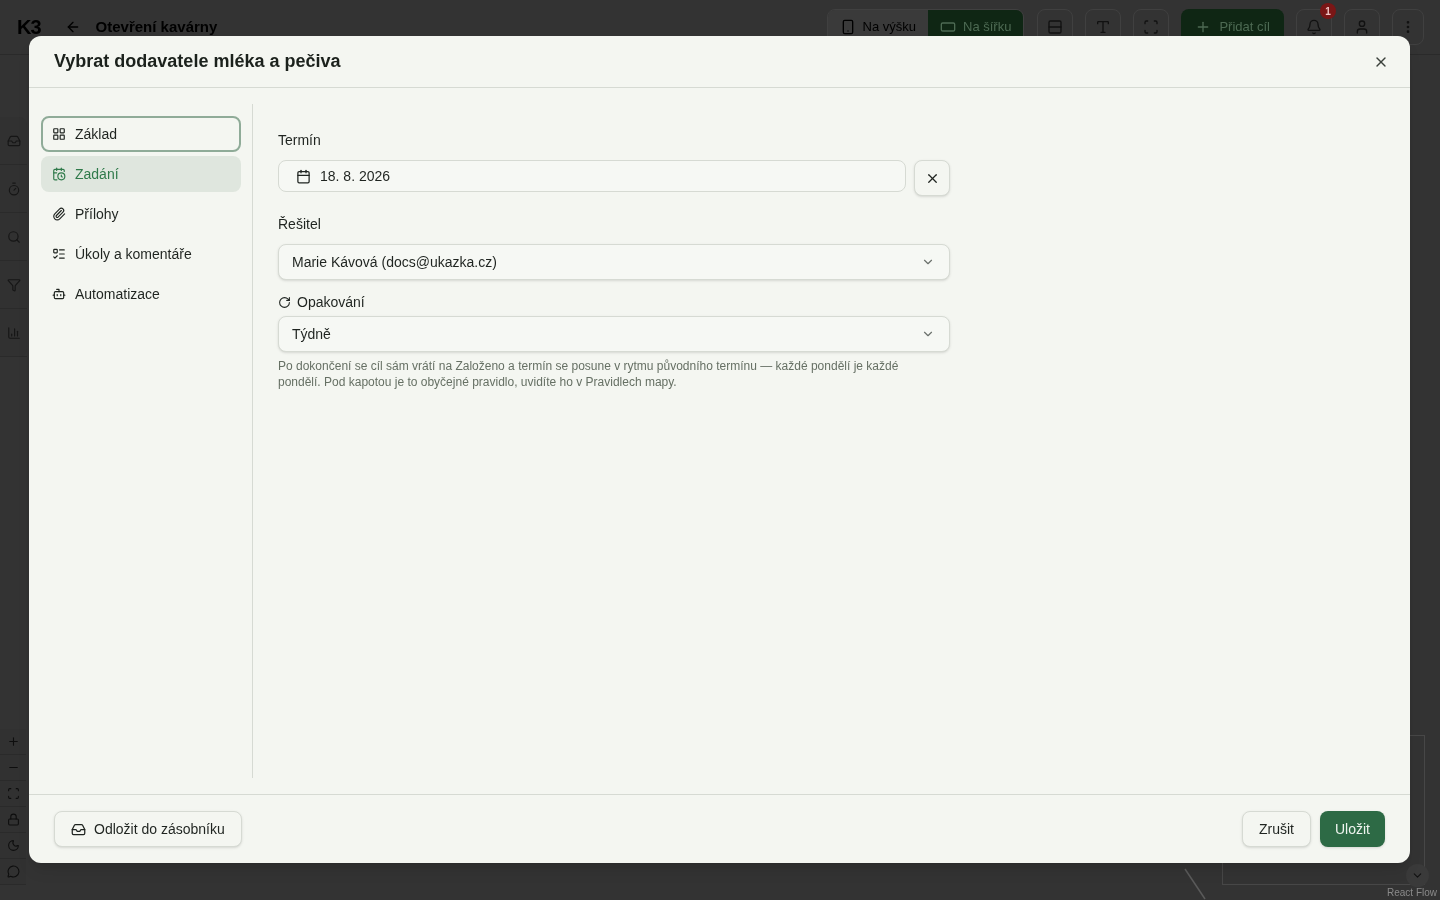  Describe the element at coordinates (59, 134) in the screenshot. I see `grid-icon` at that location.